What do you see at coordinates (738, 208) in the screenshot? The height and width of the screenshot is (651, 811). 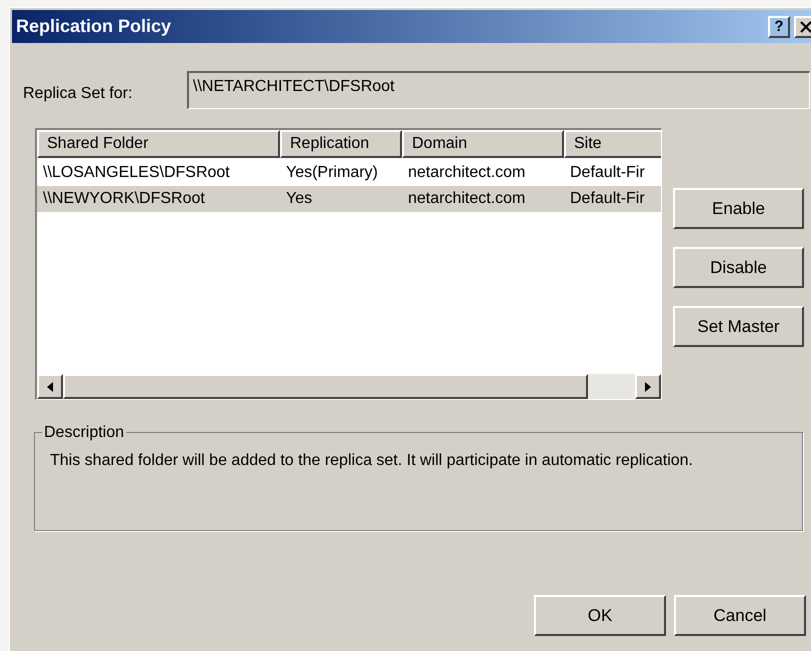 I see `dialog-button: Enable` at bounding box center [738, 208].